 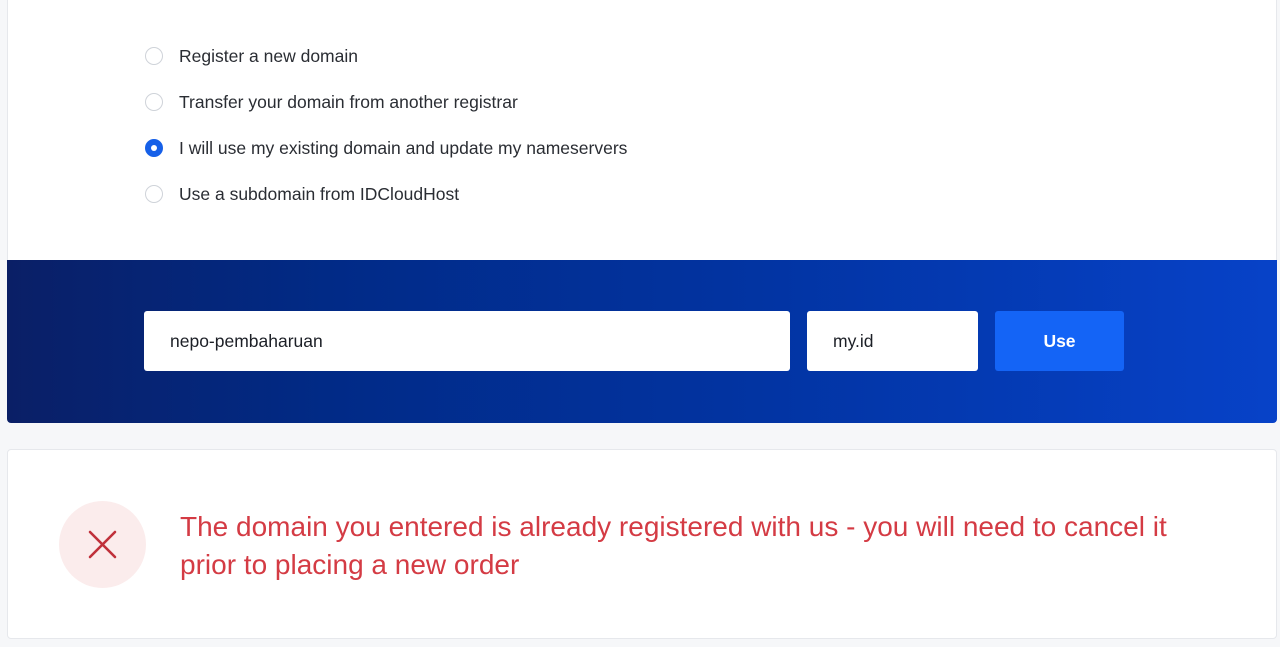 I want to click on option-subdomain: Use a subdomain from IDCloudHost, so click(x=386, y=194).